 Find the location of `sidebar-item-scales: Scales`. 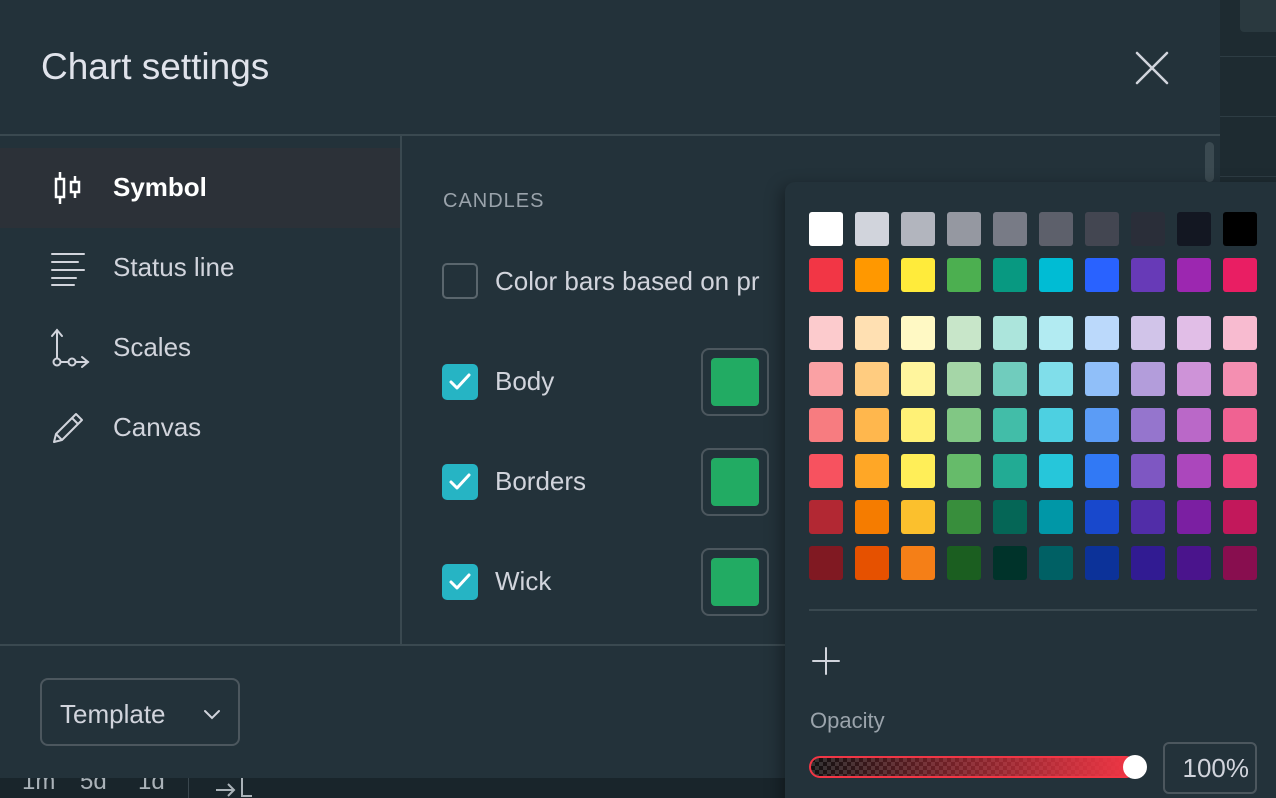

sidebar-item-scales: Scales is located at coordinates (200, 348).